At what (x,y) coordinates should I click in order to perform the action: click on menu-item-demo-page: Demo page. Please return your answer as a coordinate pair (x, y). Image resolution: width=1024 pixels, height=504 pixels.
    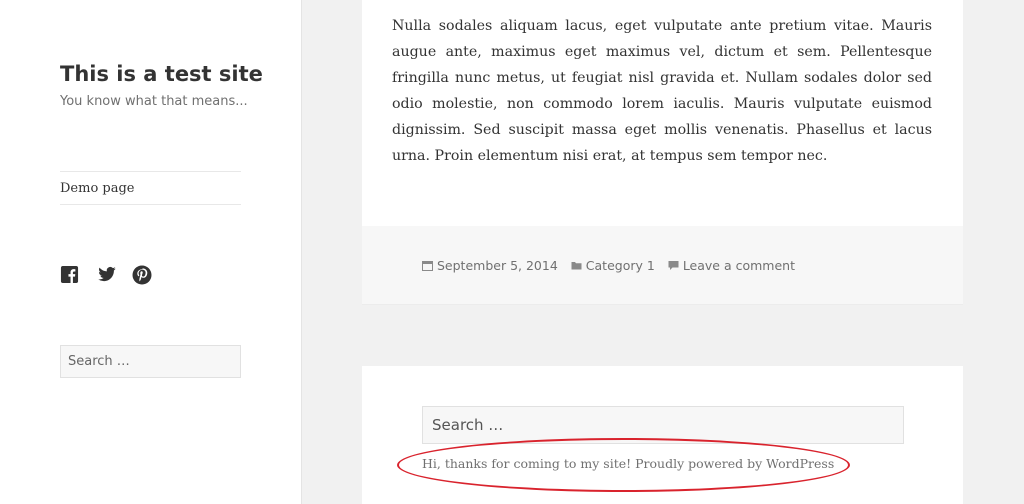
    Looking at the image, I should click on (97, 188).